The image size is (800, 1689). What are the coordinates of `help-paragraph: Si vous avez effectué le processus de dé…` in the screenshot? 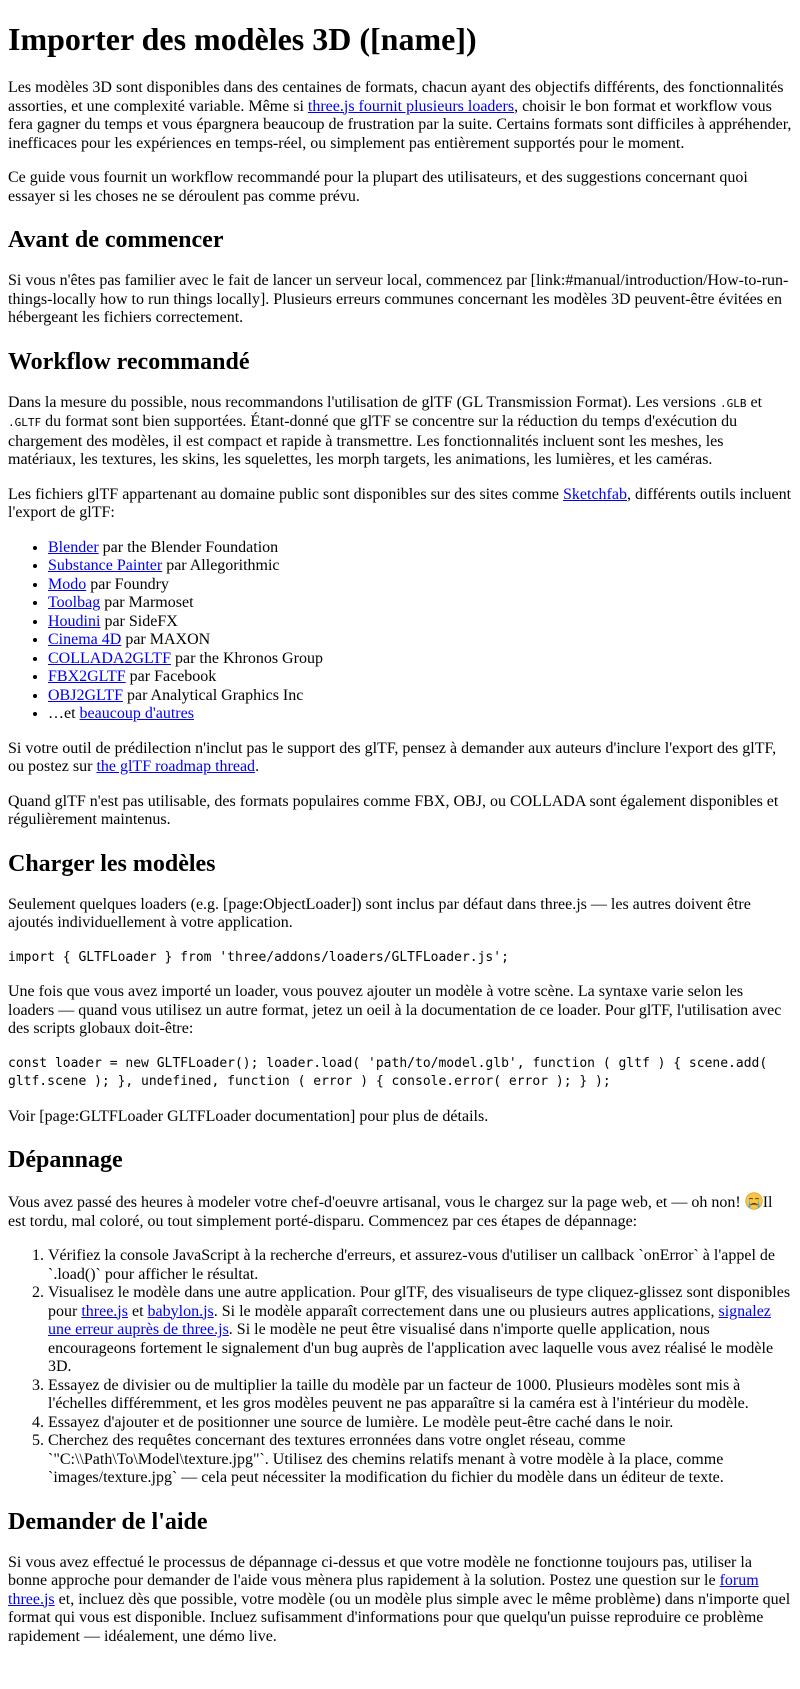 It's located at (400, 1600).